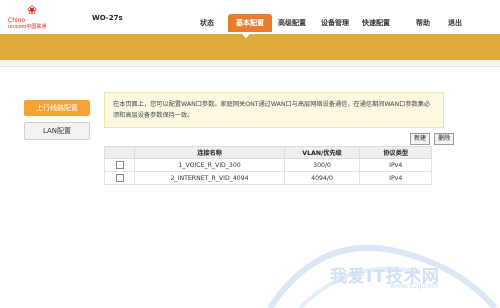 The height and width of the screenshot is (308, 500). Describe the element at coordinates (395, 152) in the screenshot. I see `column-header-protocol: 协议类型` at that location.